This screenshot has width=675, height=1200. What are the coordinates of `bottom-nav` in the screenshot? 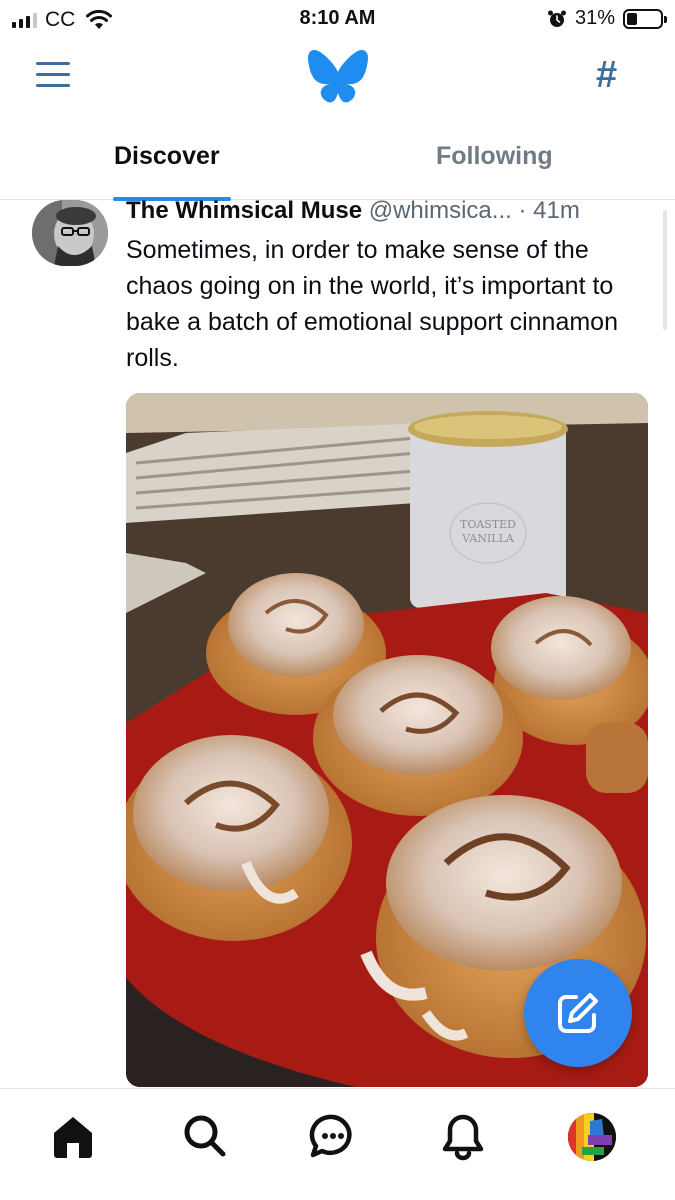 It's located at (337, 1144).